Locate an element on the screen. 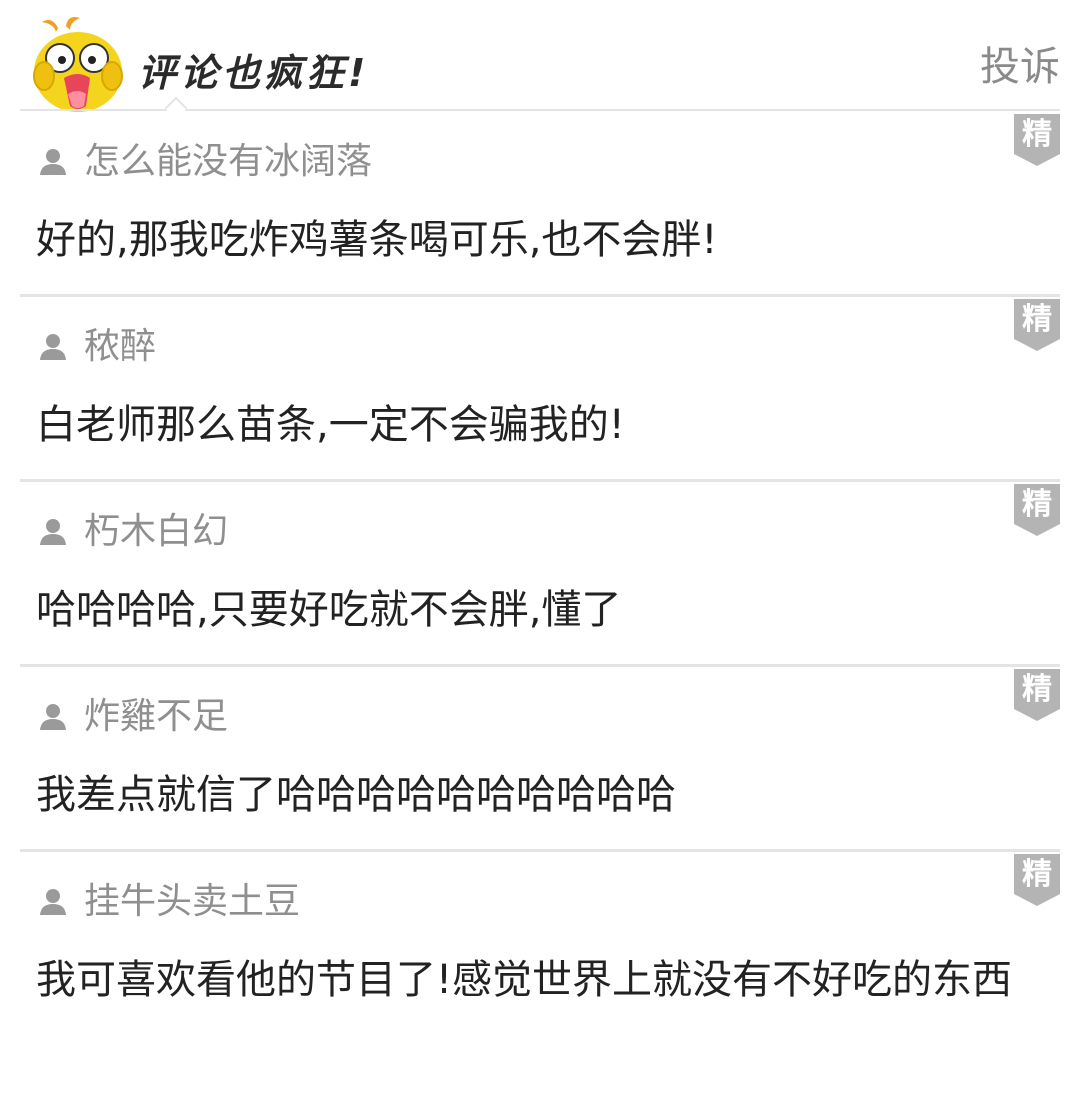 This screenshot has height=1103, width=1080. comment-text: 哈哈哈哈,只要好吃就不会胖,懂了 is located at coordinates (329, 610).